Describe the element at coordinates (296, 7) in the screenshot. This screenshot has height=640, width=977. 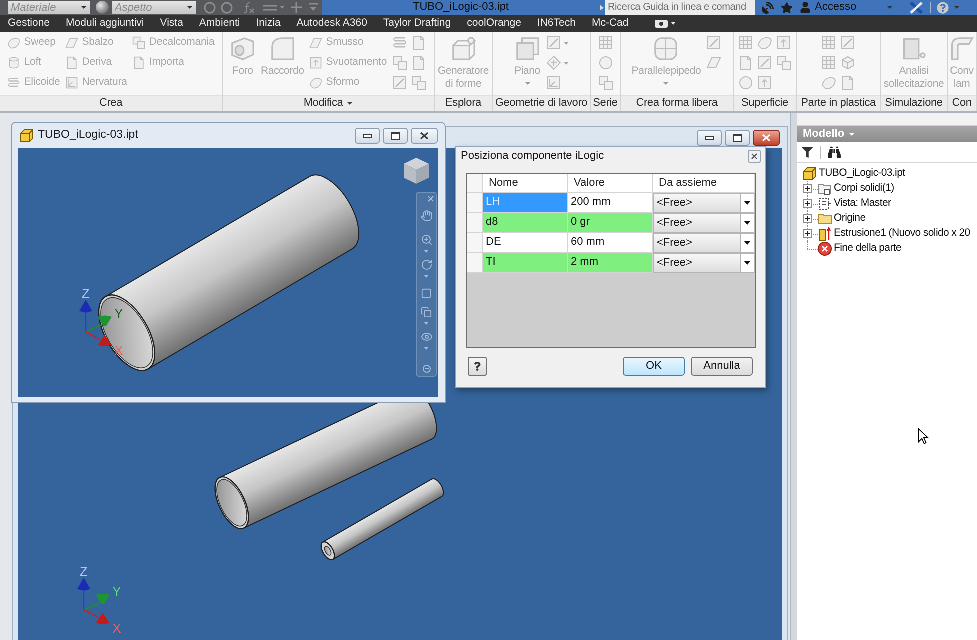
I see `plus-icon` at that location.